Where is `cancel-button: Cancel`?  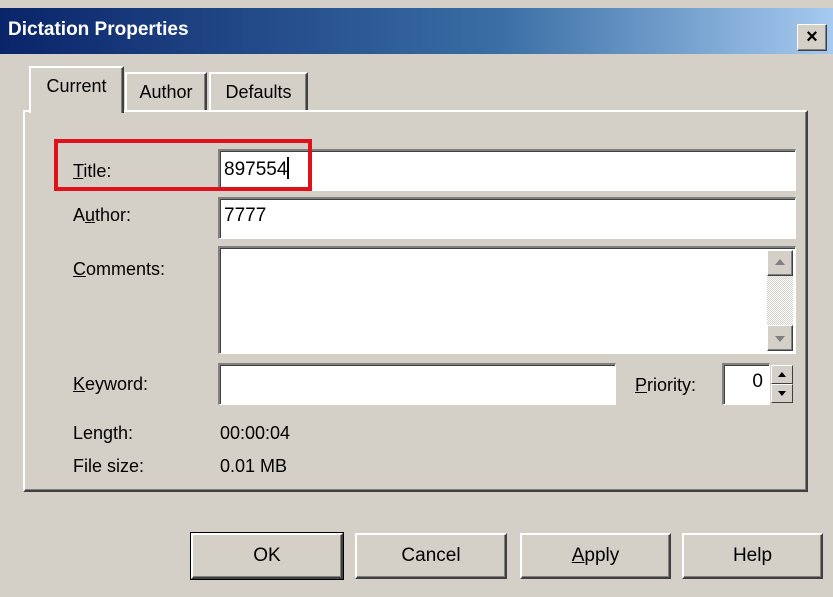
cancel-button: Cancel is located at coordinates (431, 556).